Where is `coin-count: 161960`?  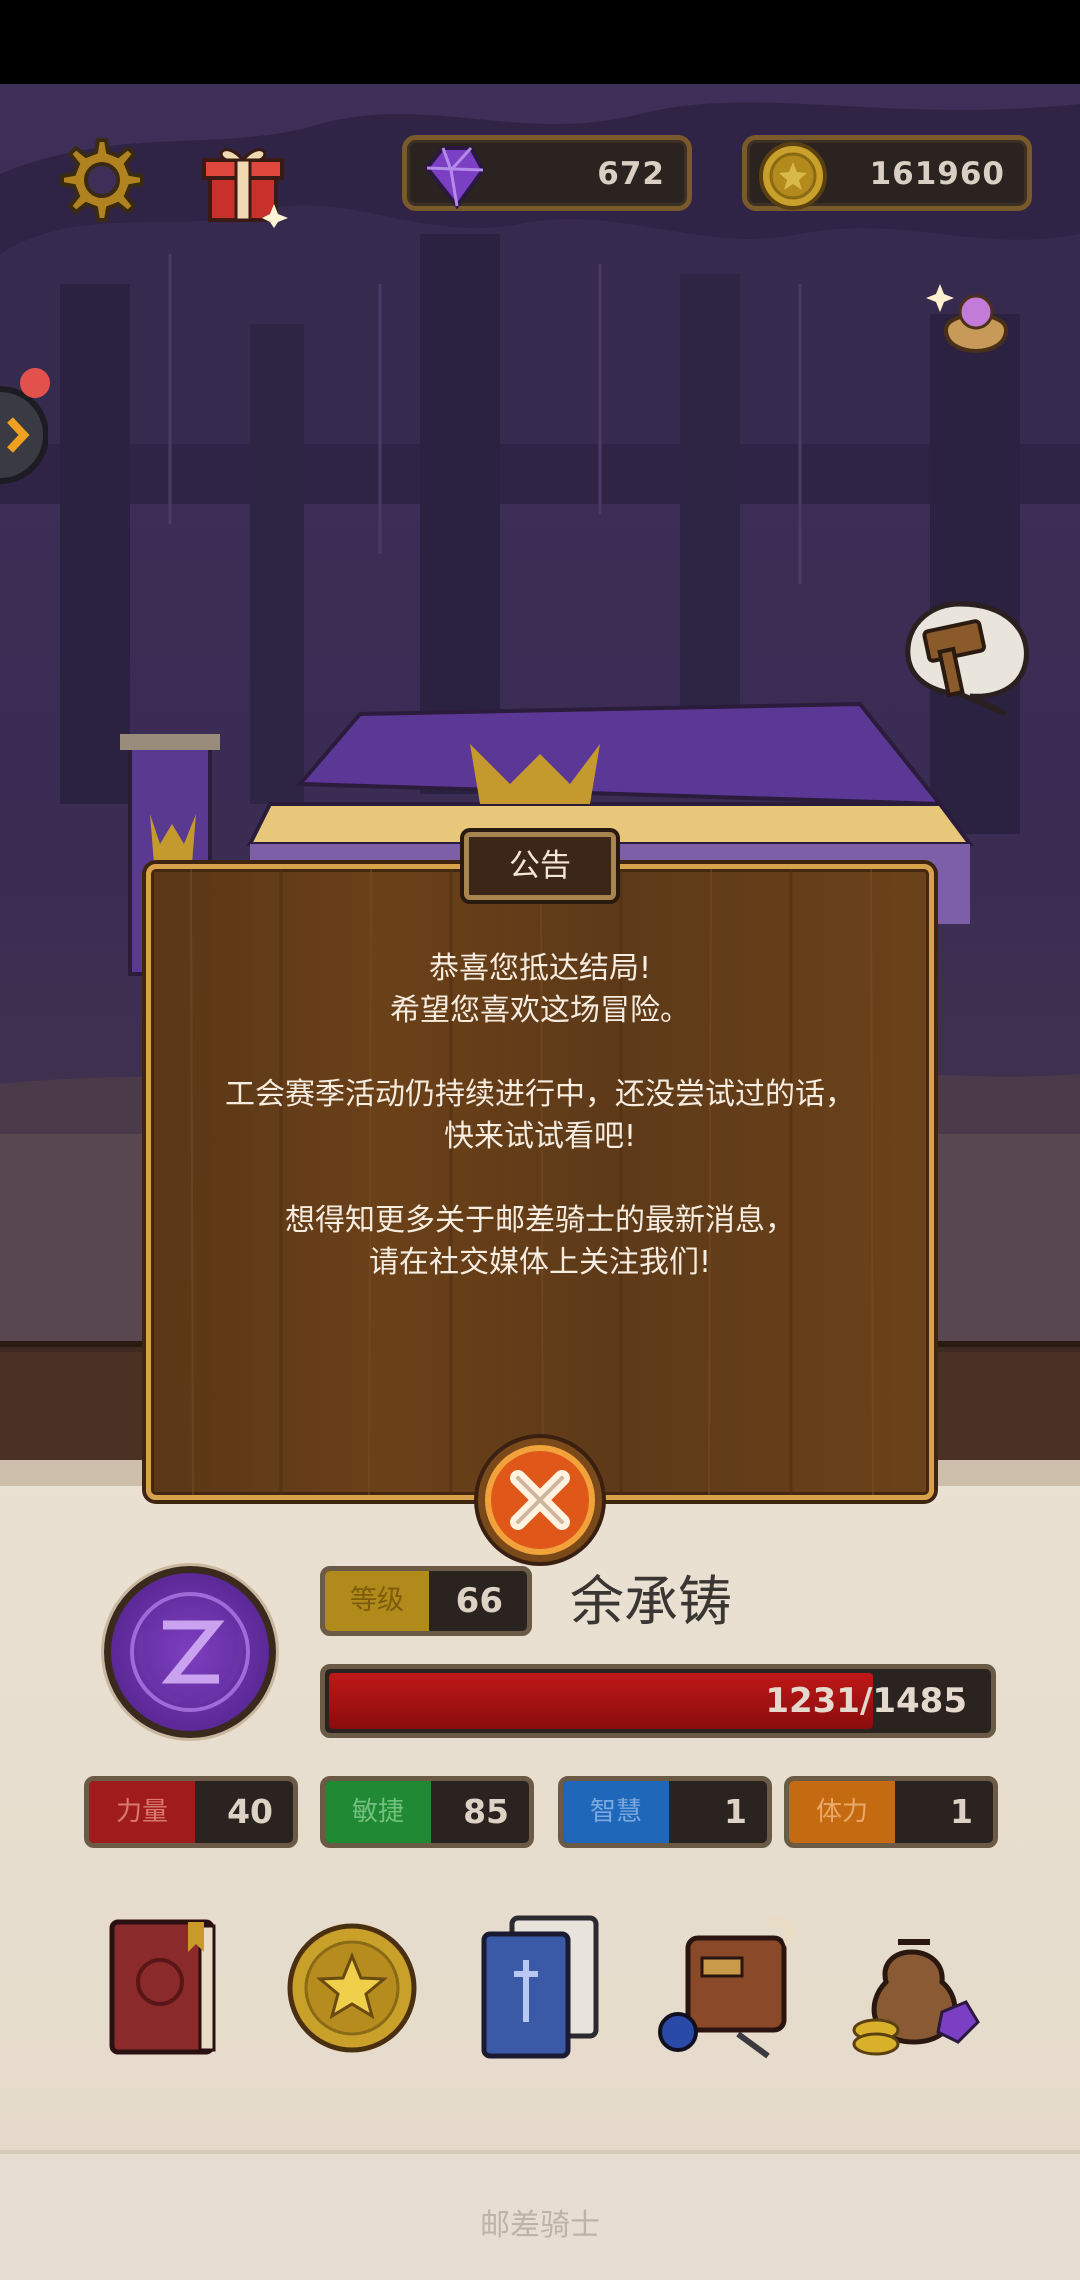
coin-count: 161960 is located at coordinates (937, 174).